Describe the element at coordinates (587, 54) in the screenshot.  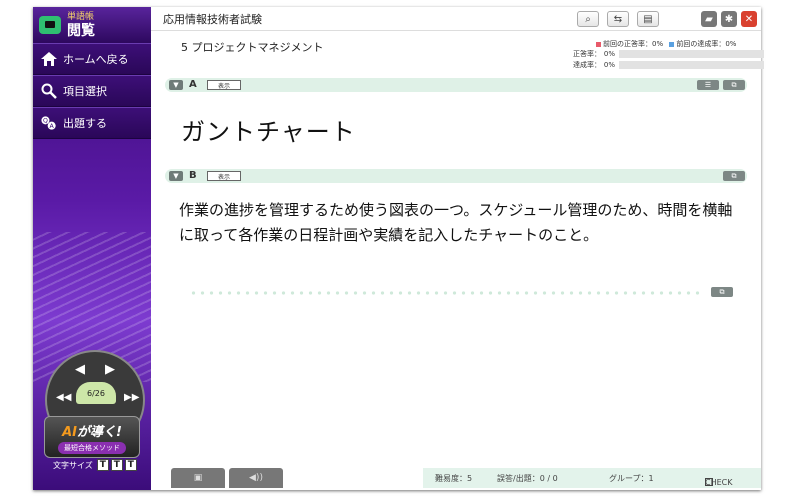
I see `correct-rate-label: 正答率：` at that location.